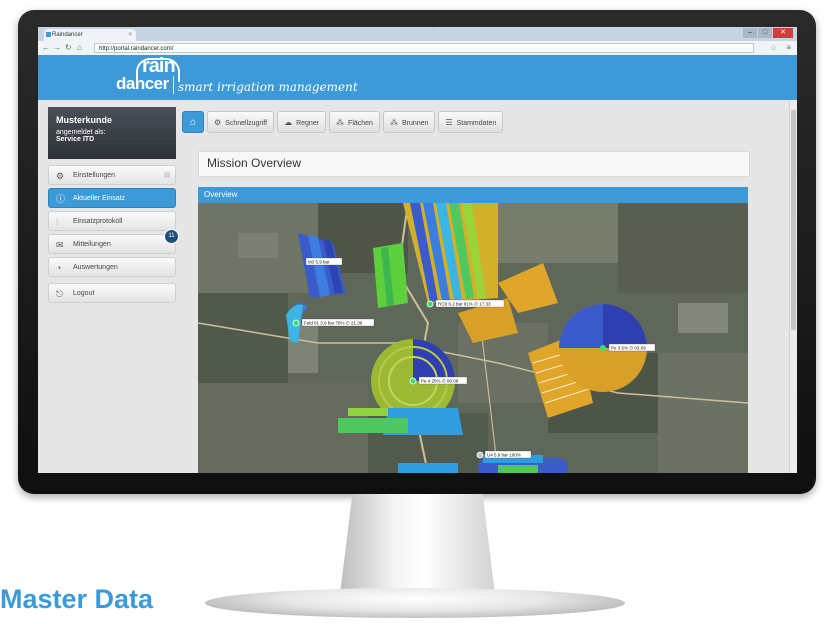 This screenshot has height=624, width=834. Describe the element at coordinates (415, 603) in the screenshot. I see `monitor-stand-base` at that location.